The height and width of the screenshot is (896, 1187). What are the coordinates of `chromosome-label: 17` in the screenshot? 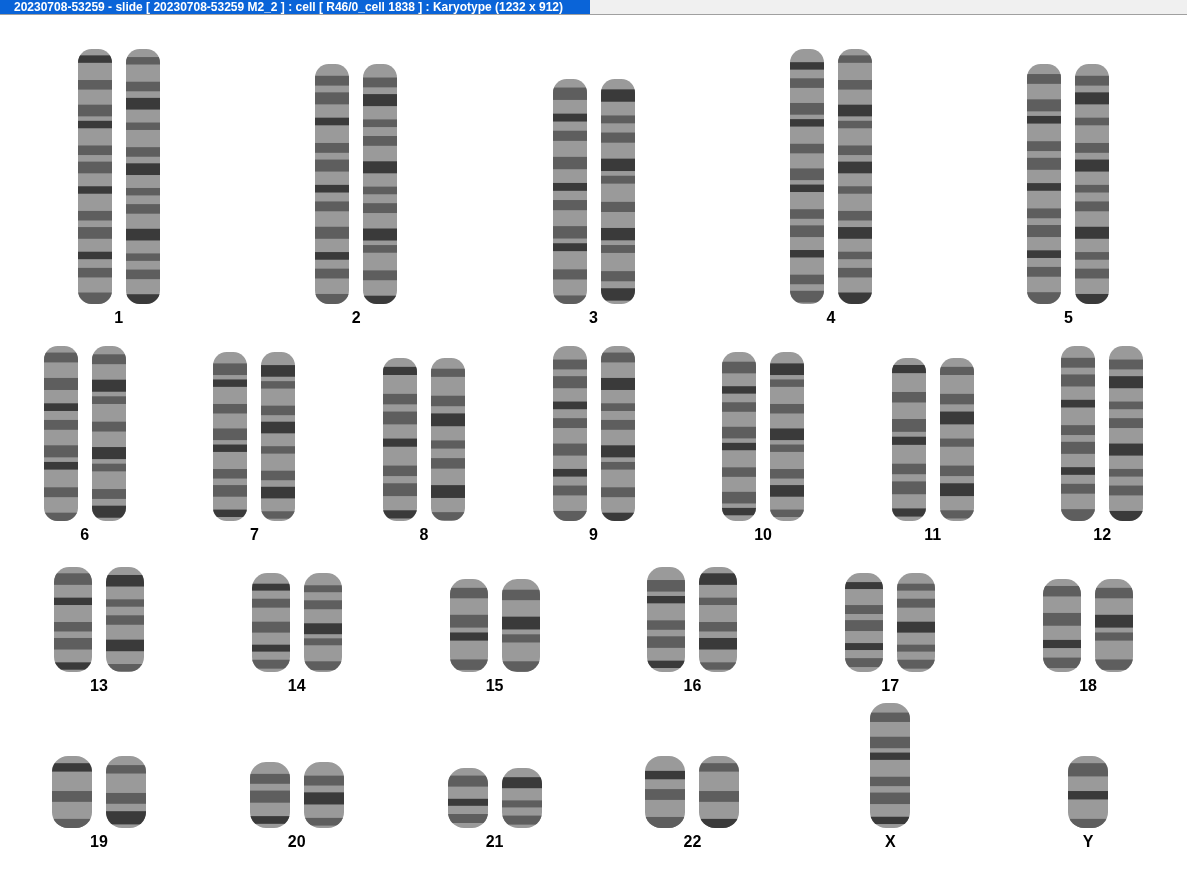 It's located at (890, 686).